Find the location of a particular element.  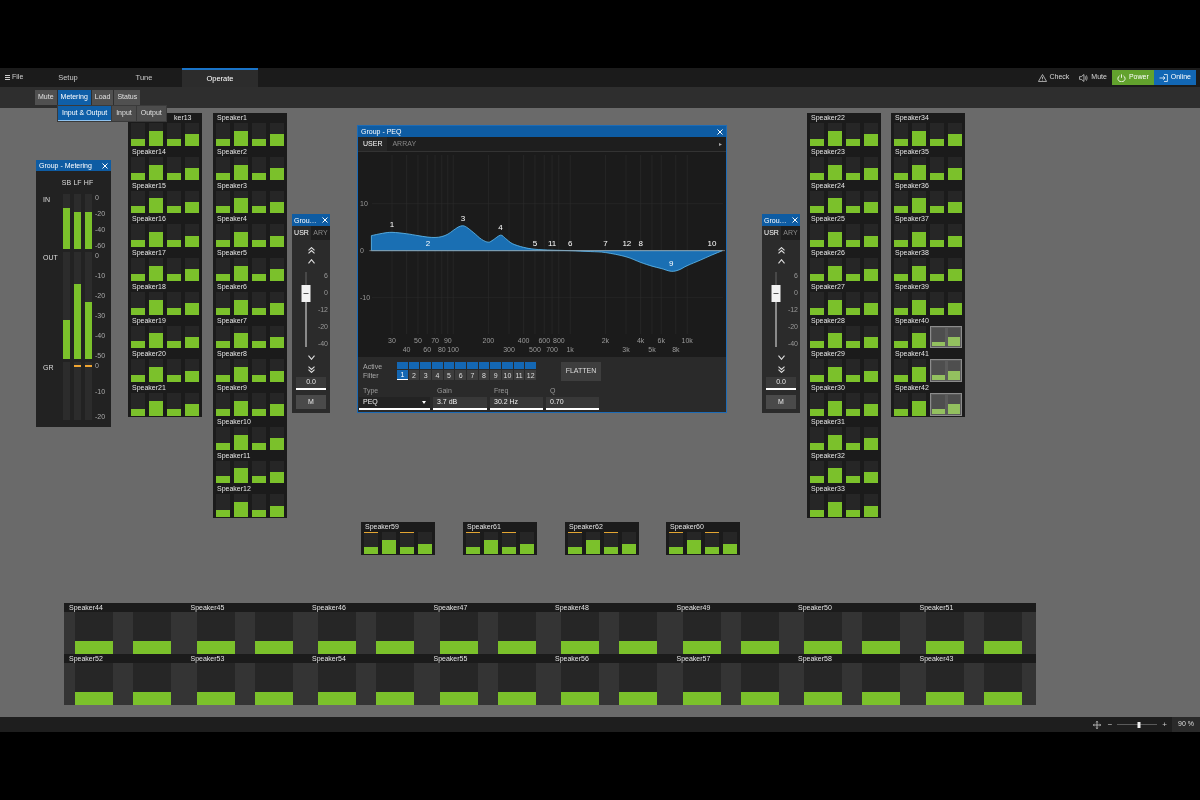

speaker-icon is located at coordinates (1084, 77).